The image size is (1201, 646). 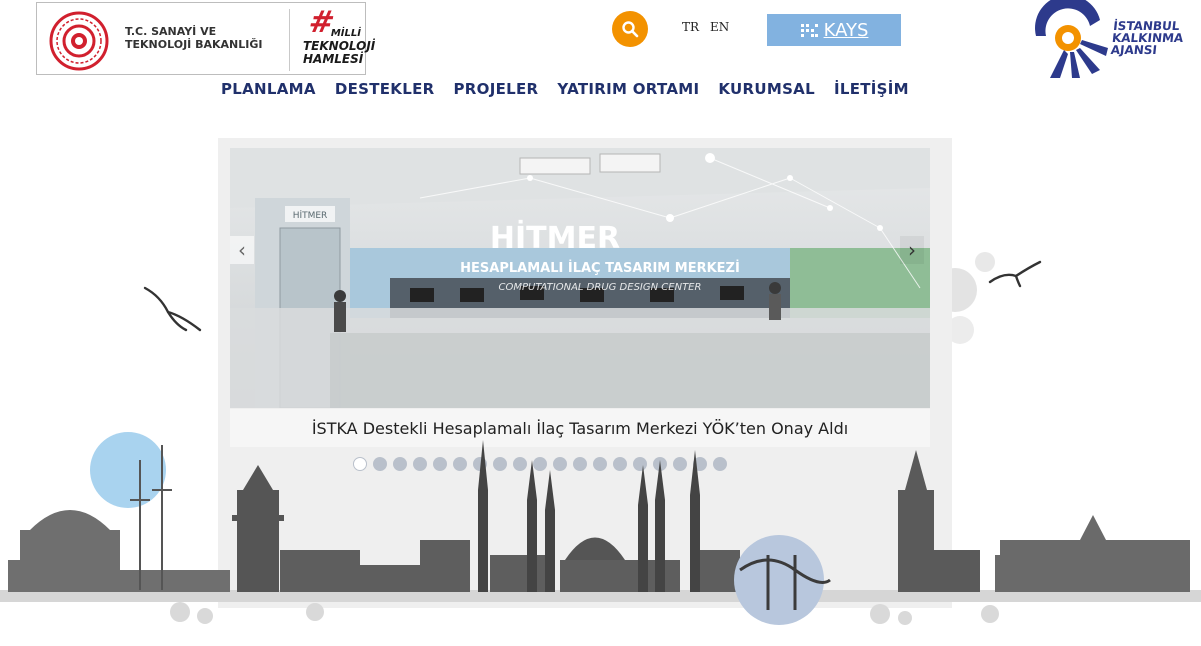 What do you see at coordinates (555, 238) in the screenshot?
I see `hitmer-brand-text: HİTMER` at bounding box center [555, 238].